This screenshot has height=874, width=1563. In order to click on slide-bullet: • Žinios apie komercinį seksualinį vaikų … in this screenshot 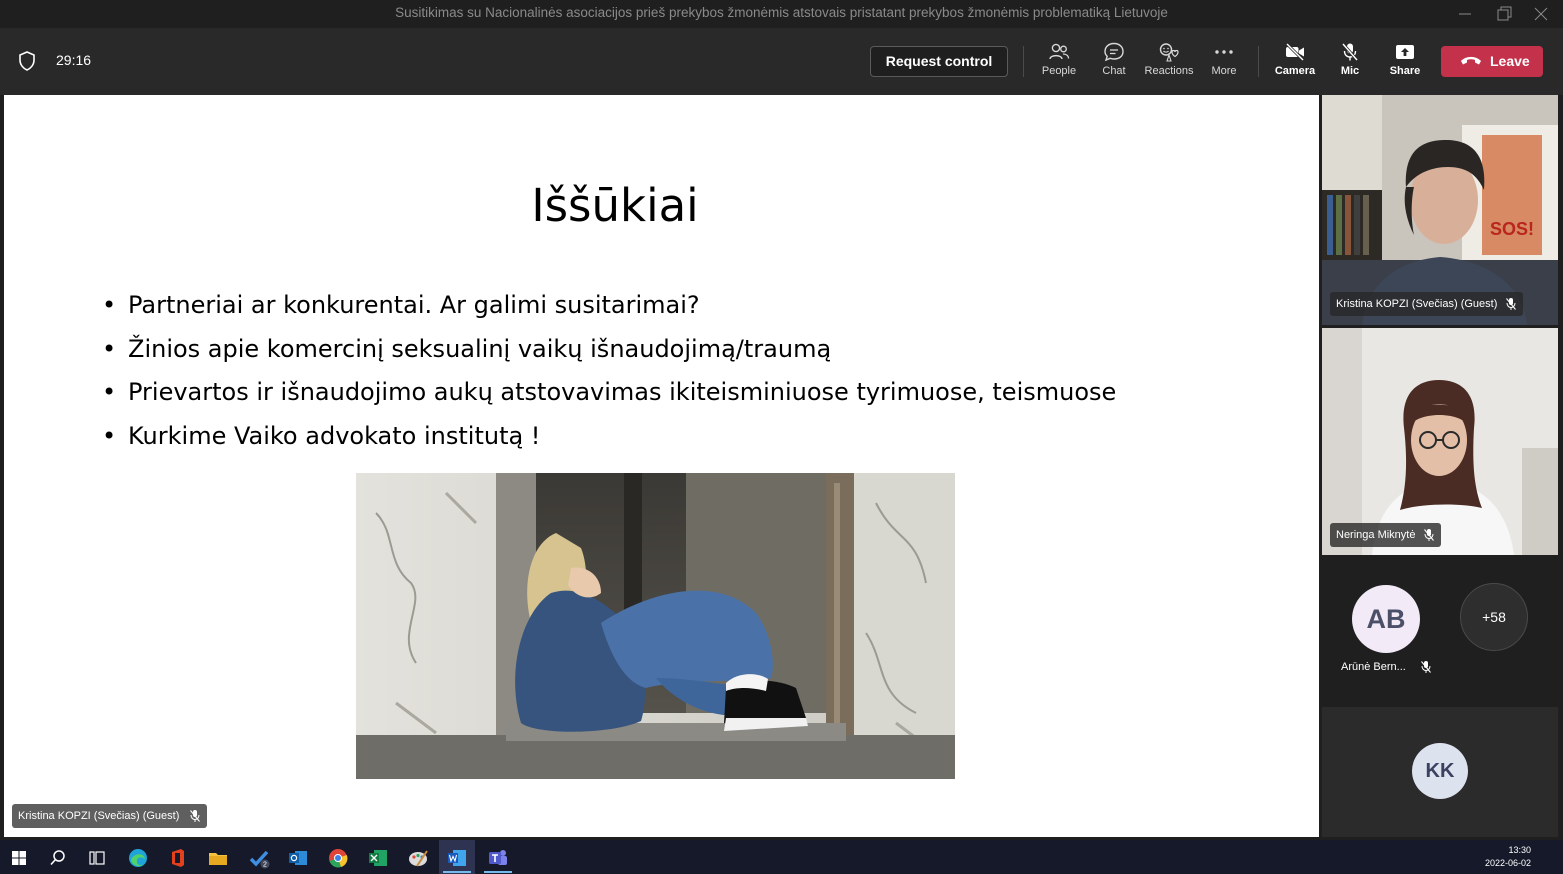, I will do `click(467, 348)`.